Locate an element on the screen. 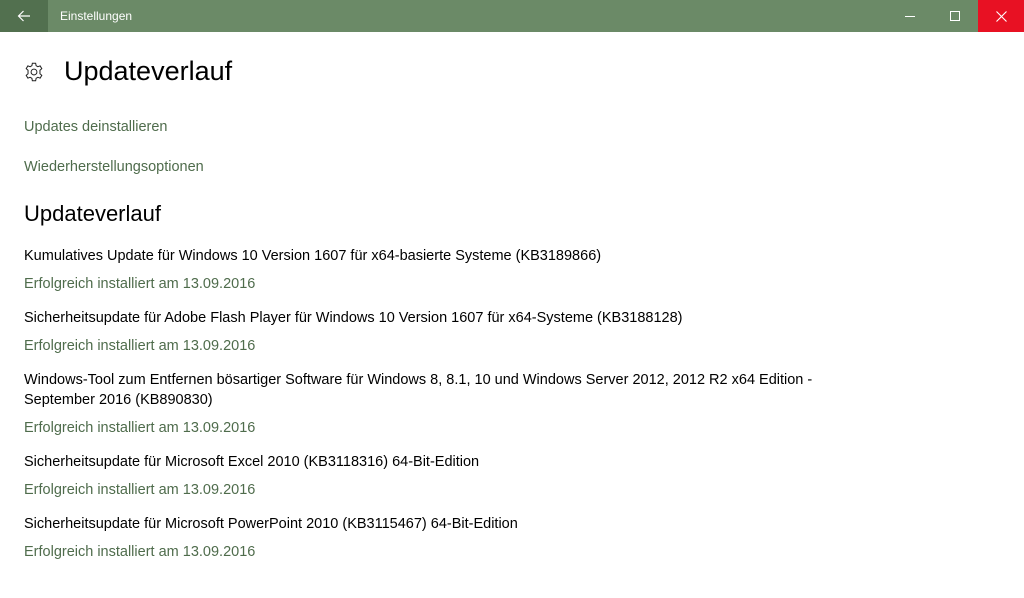 The width and height of the screenshot is (1024, 598). title-bar: Einstellungen is located at coordinates (512, 16).